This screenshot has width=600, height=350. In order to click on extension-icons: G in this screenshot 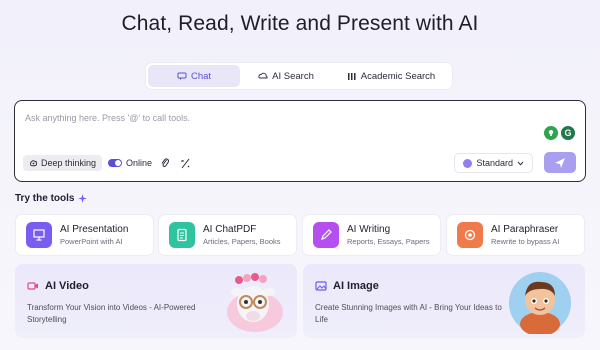, I will do `click(559, 133)`.